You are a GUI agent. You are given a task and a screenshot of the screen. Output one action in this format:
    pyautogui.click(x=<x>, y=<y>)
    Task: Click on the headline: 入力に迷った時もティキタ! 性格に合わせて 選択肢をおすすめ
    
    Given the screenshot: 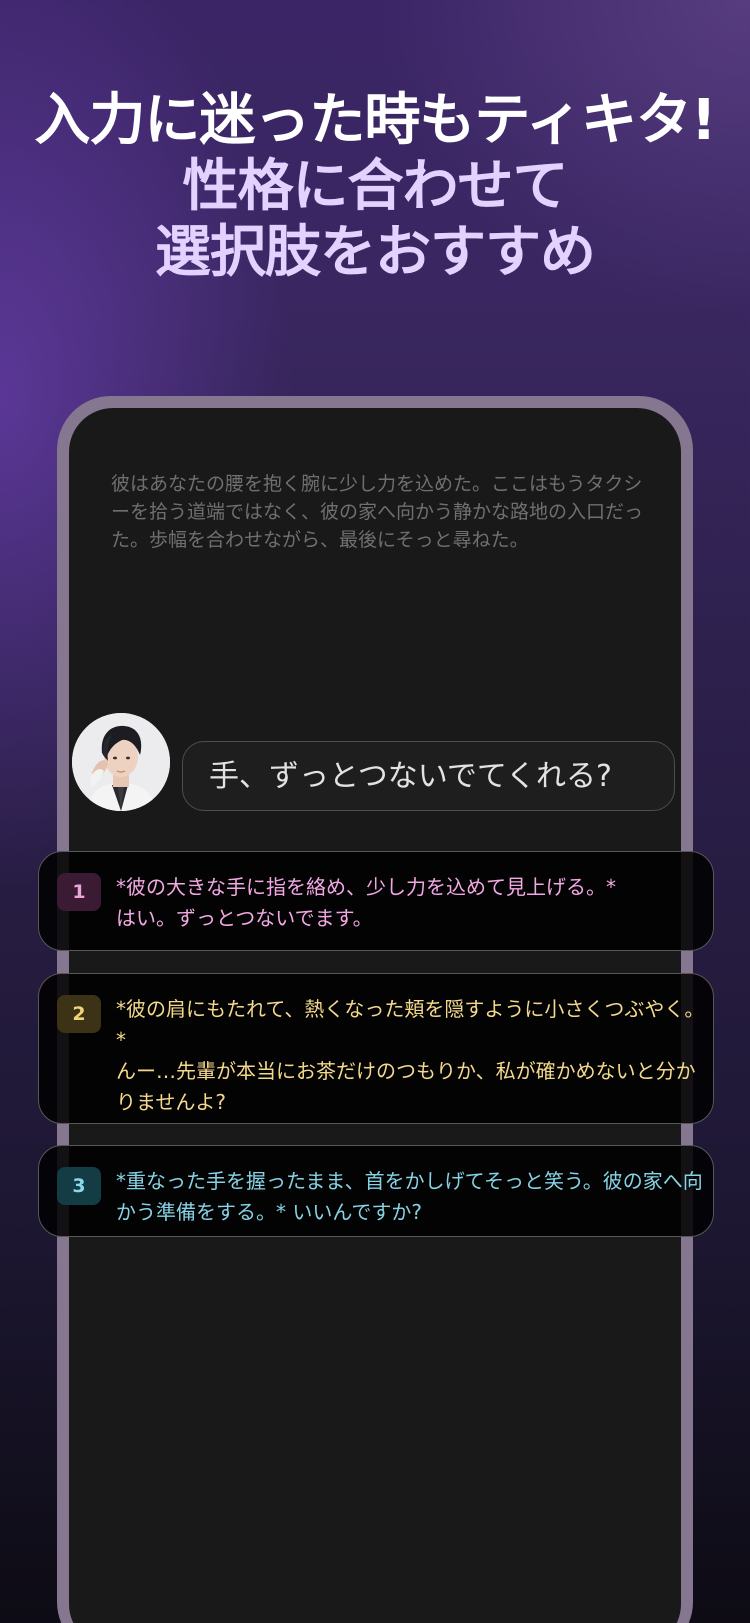 What is the action you would take?
    pyautogui.click(x=375, y=187)
    